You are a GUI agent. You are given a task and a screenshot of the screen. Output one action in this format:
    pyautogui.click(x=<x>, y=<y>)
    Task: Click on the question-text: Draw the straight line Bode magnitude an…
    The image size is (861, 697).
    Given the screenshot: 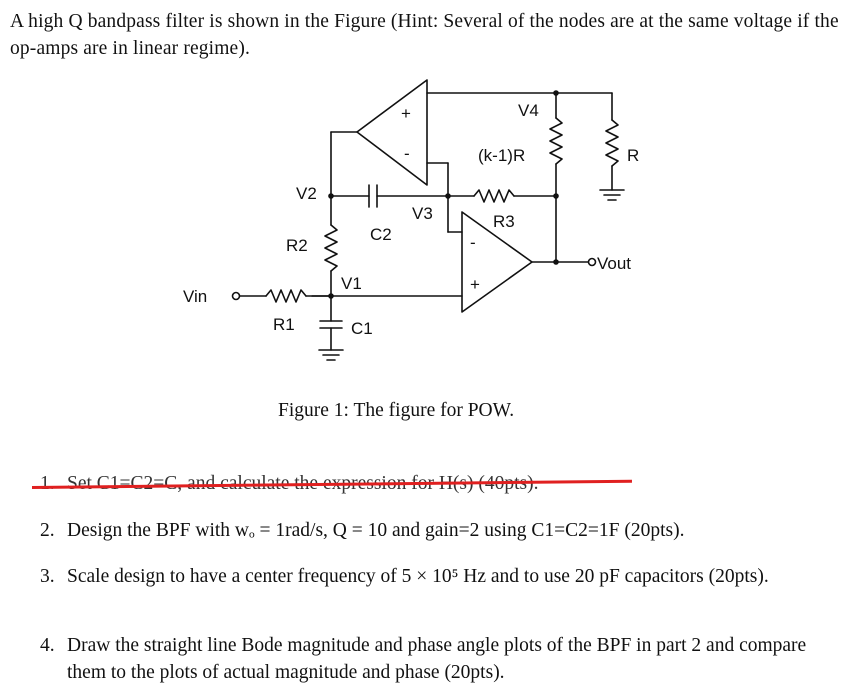 What is the action you would take?
    pyautogui.click(x=437, y=659)
    